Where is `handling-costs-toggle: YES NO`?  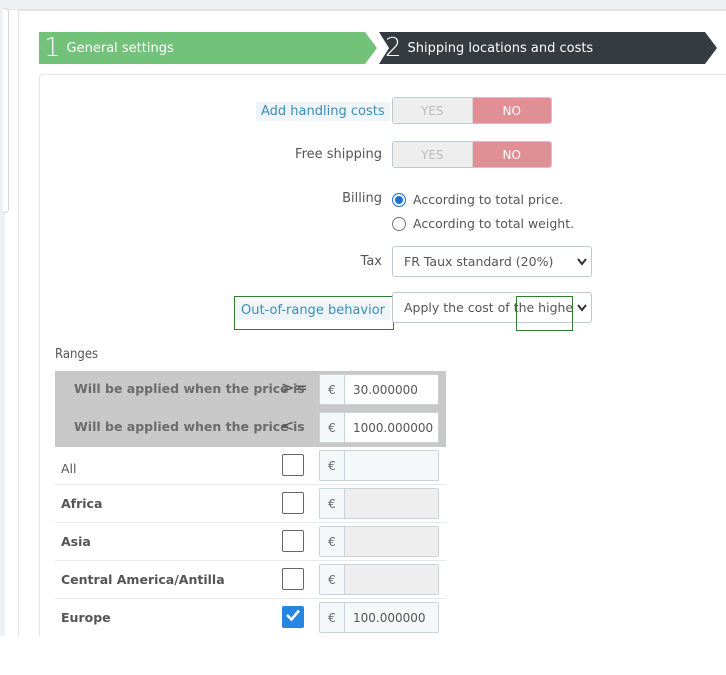 handling-costs-toggle: YES NO is located at coordinates (472, 110).